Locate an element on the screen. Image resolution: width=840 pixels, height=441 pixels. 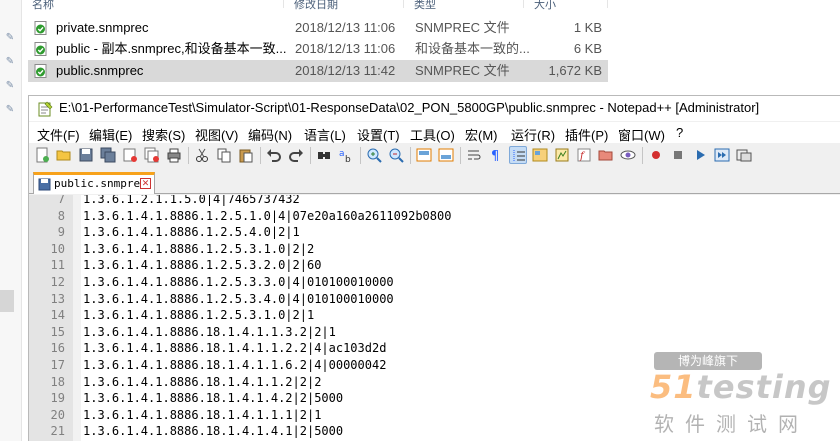
zoom-out-icon is located at coordinates (396, 155).